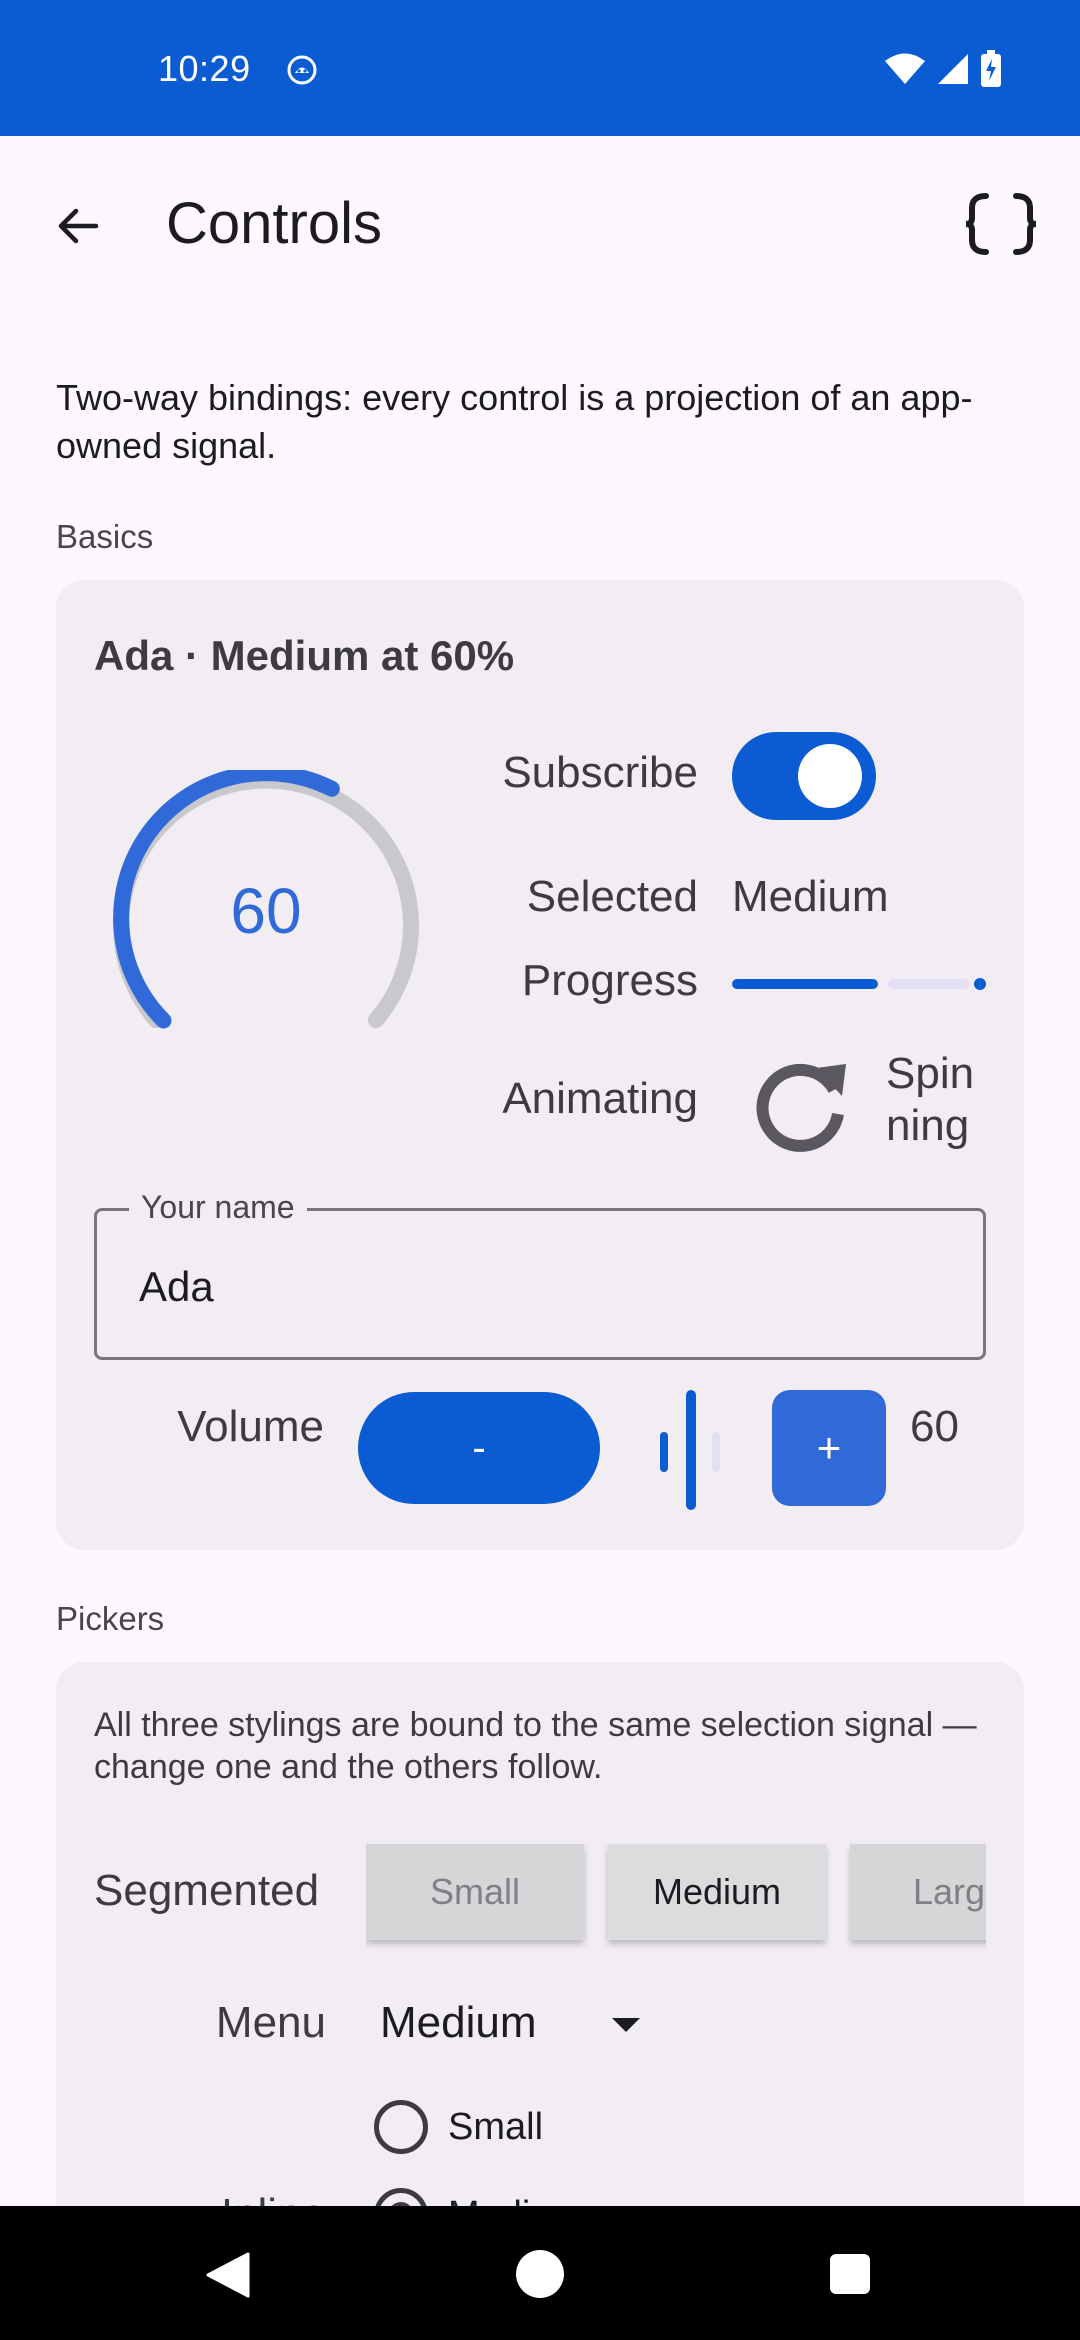 The height and width of the screenshot is (2340, 1080). Describe the element at coordinates (304, 655) in the screenshot. I see `card-title: Ada · Medium at 60%` at that location.